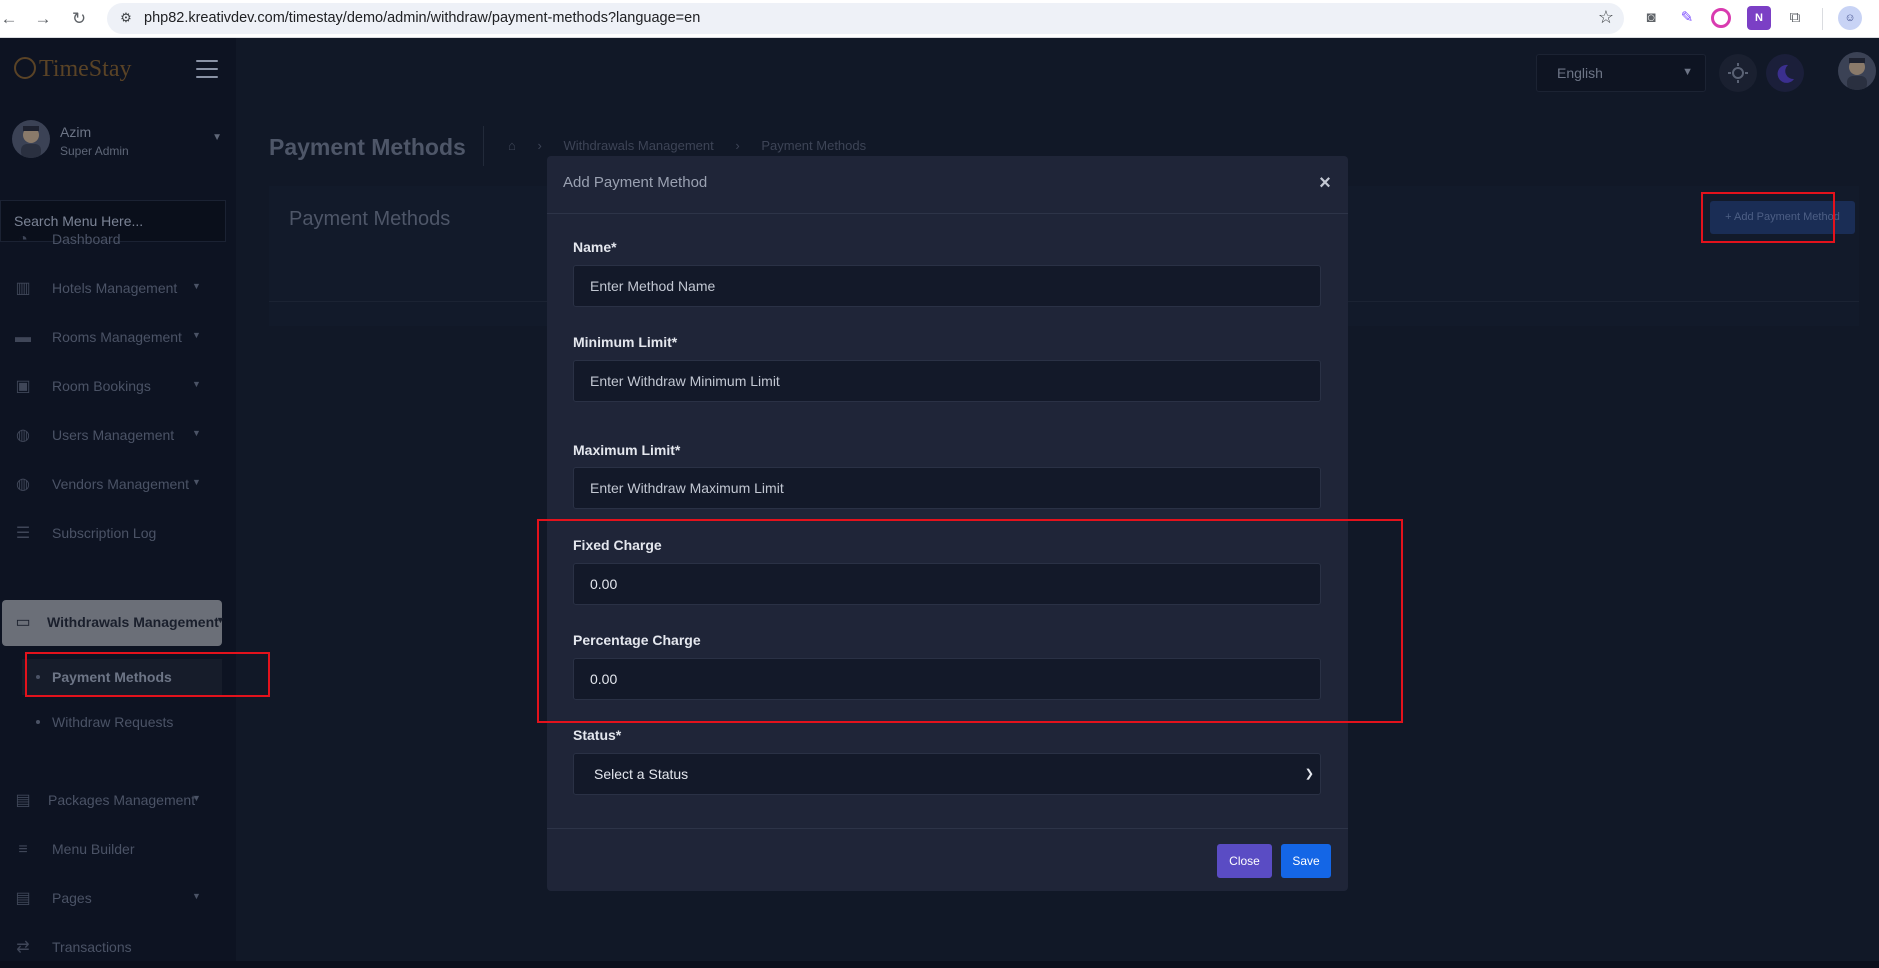 The width and height of the screenshot is (1879, 968). What do you see at coordinates (625, 342) in the screenshot?
I see `minimum-limit-label: Minimum Limit*` at bounding box center [625, 342].